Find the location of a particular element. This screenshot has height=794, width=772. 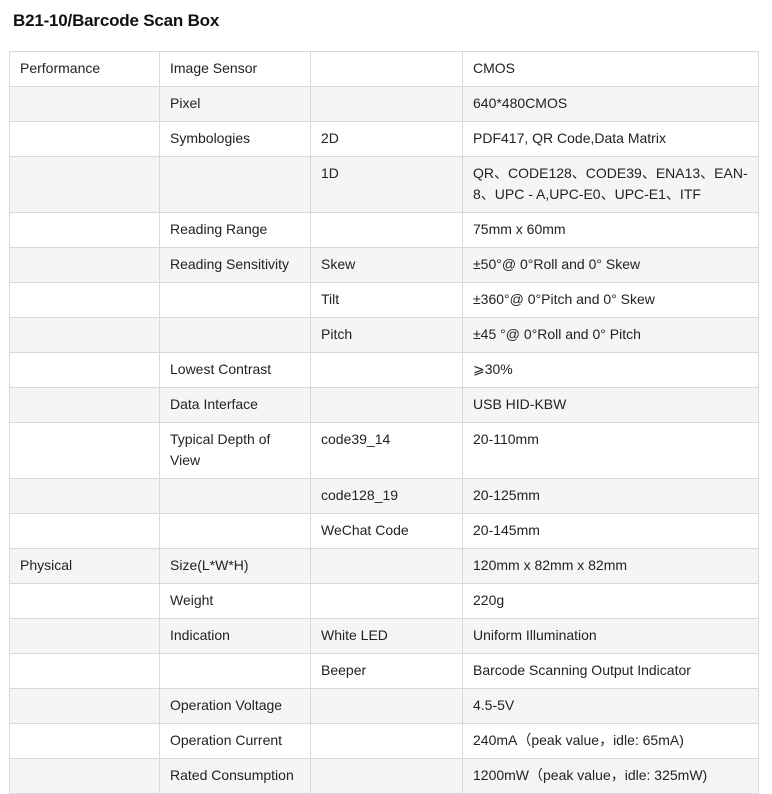

table-row: Performance Image Sensor CMOS is located at coordinates (384, 69).